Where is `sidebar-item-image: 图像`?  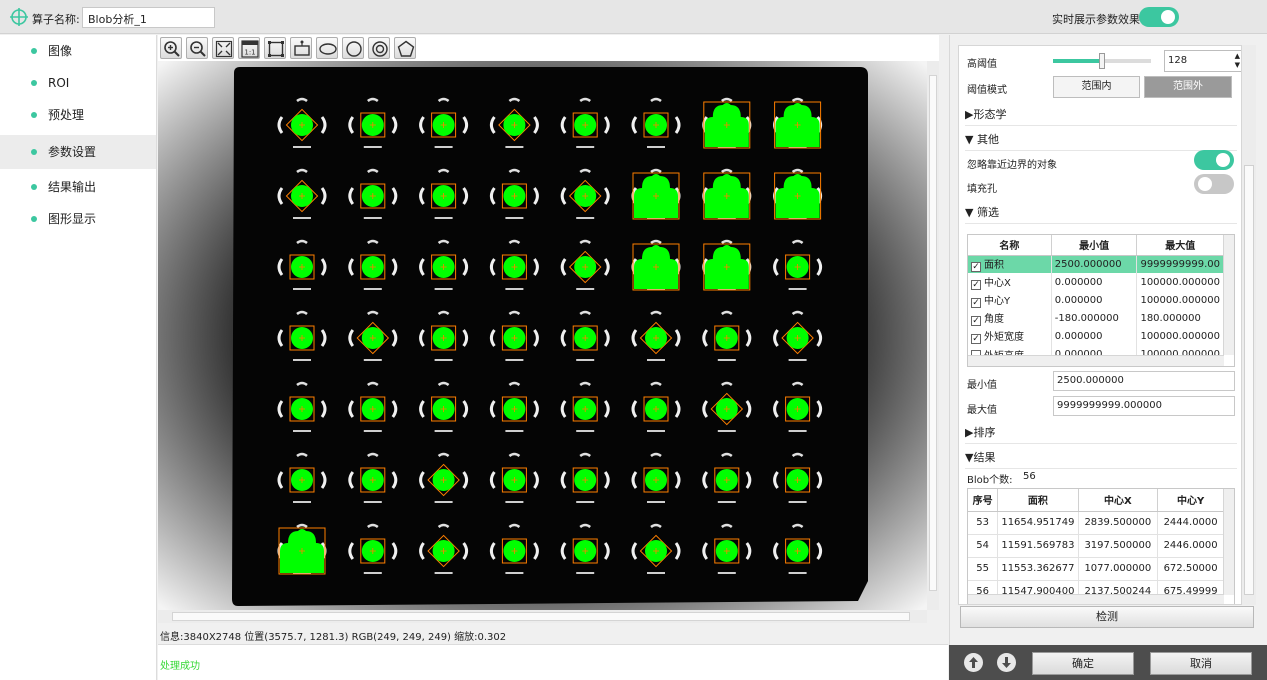
sidebar-item-image: 图像 is located at coordinates (78, 51).